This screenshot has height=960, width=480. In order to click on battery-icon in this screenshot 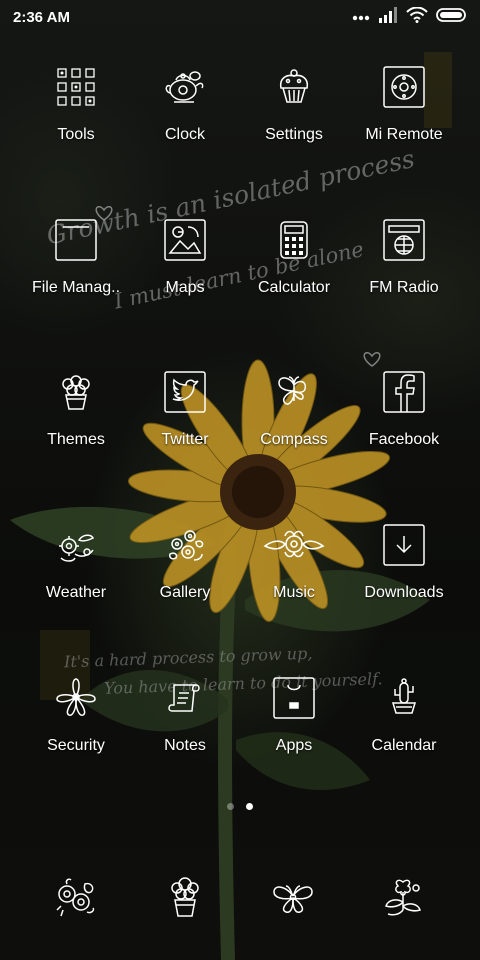, I will do `click(452, 17)`.